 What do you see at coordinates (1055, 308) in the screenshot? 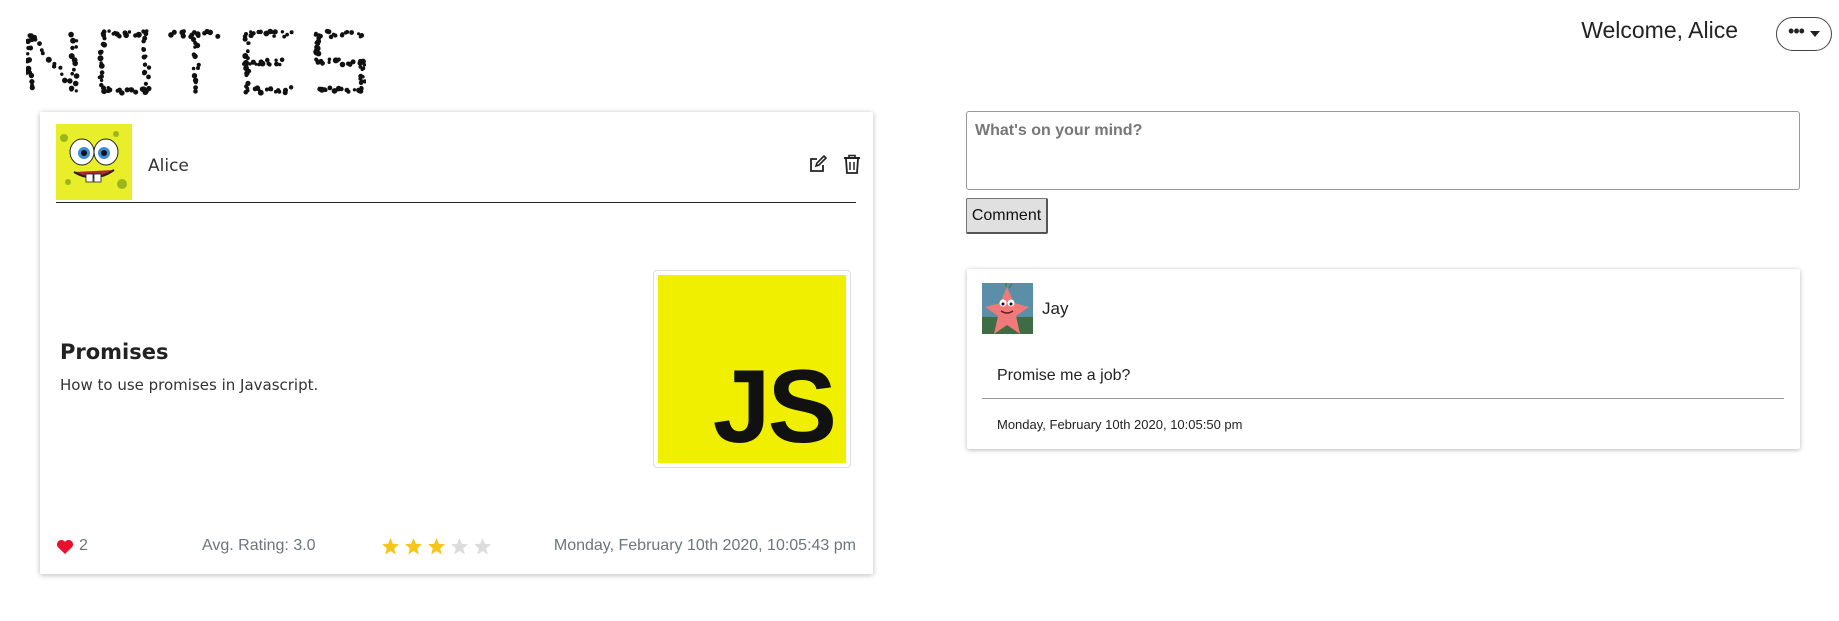
I see `comment-author: Jay` at bounding box center [1055, 308].